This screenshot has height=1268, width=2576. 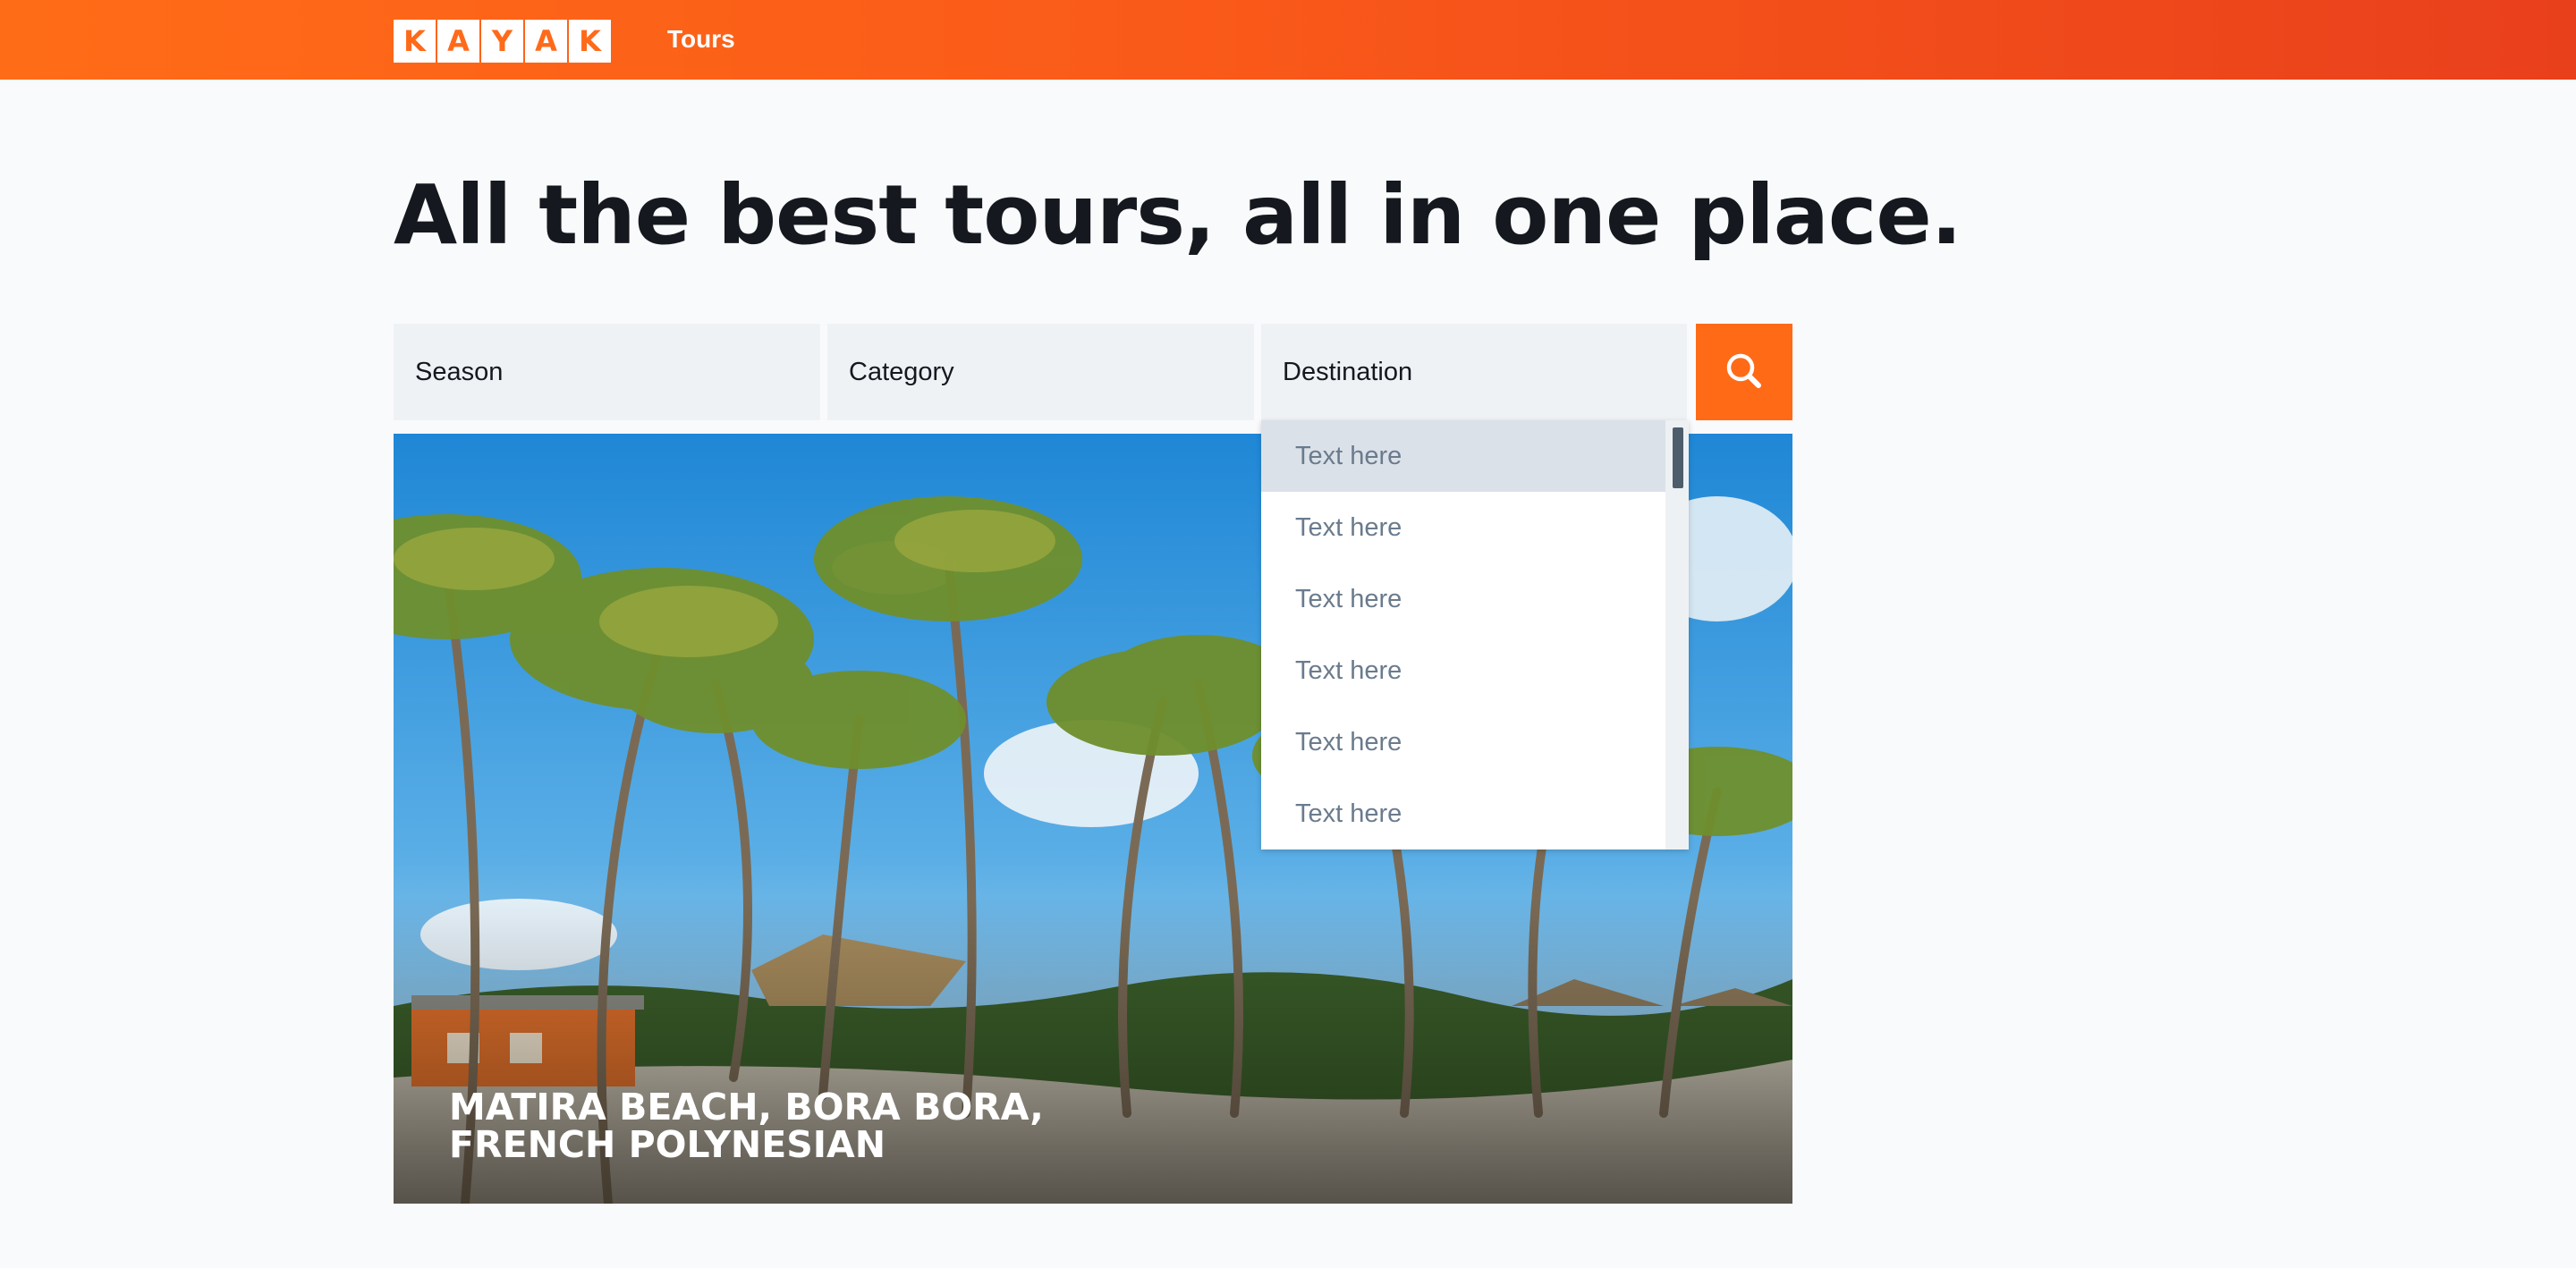 I want to click on category-select: Category, so click(x=1040, y=372).